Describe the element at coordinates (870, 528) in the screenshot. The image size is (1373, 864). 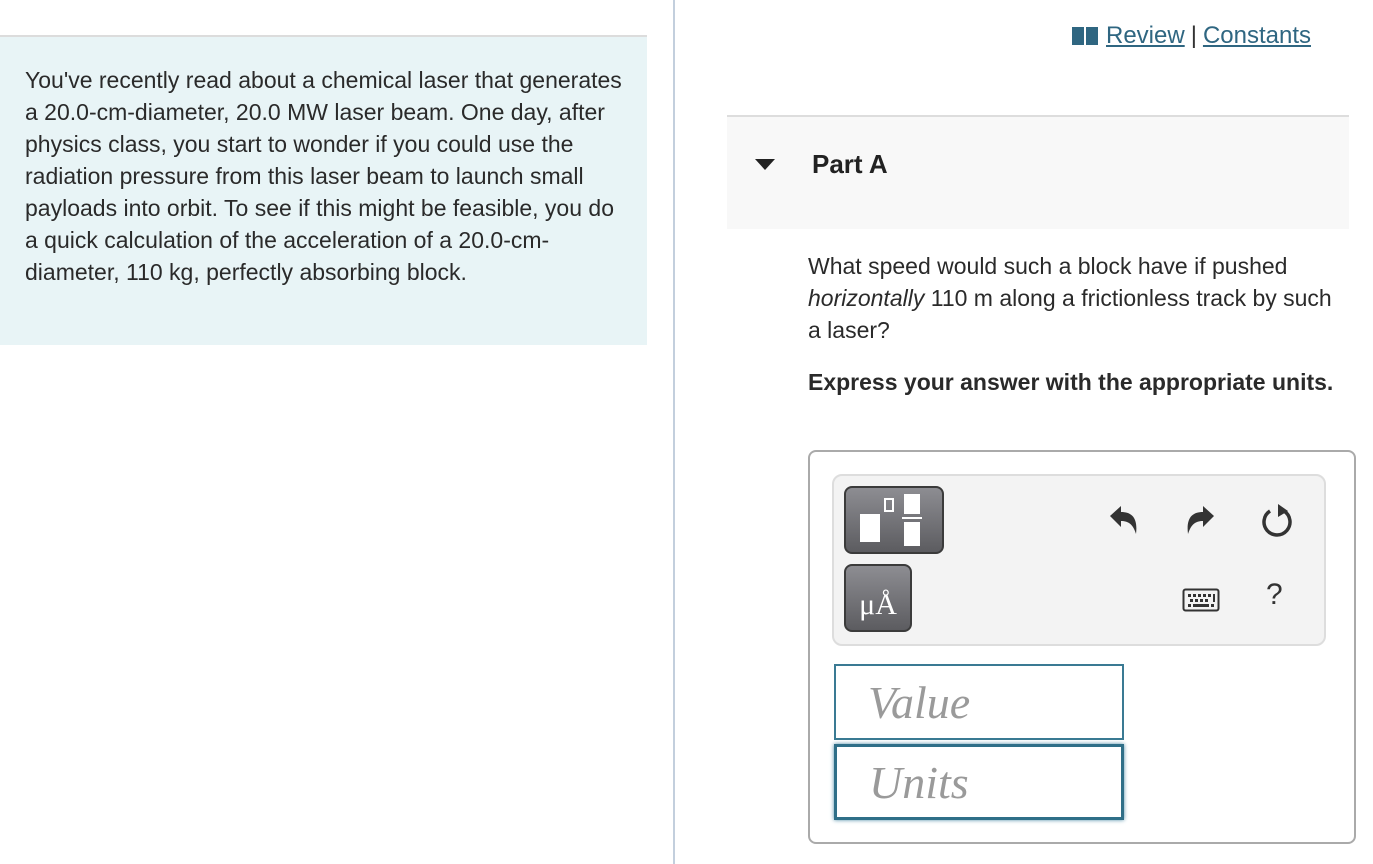
I see `templates-icon` at that location.